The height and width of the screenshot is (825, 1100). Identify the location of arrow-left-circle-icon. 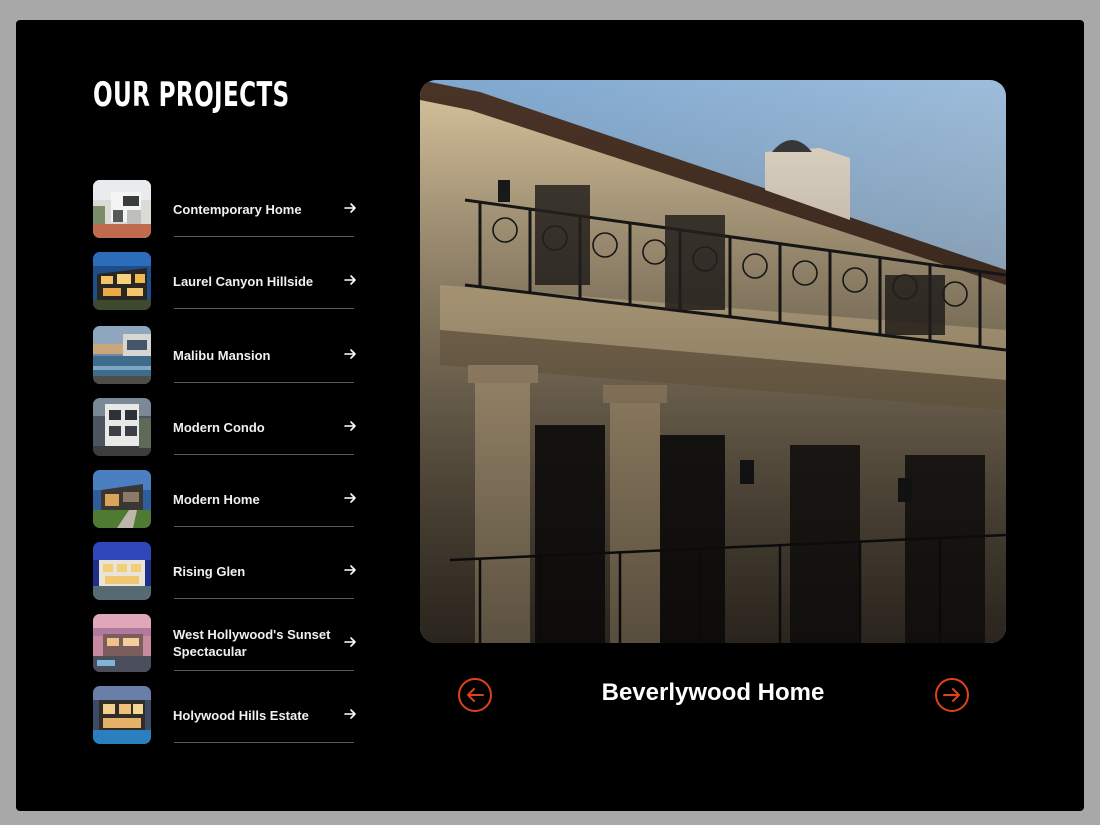
(475, 695).